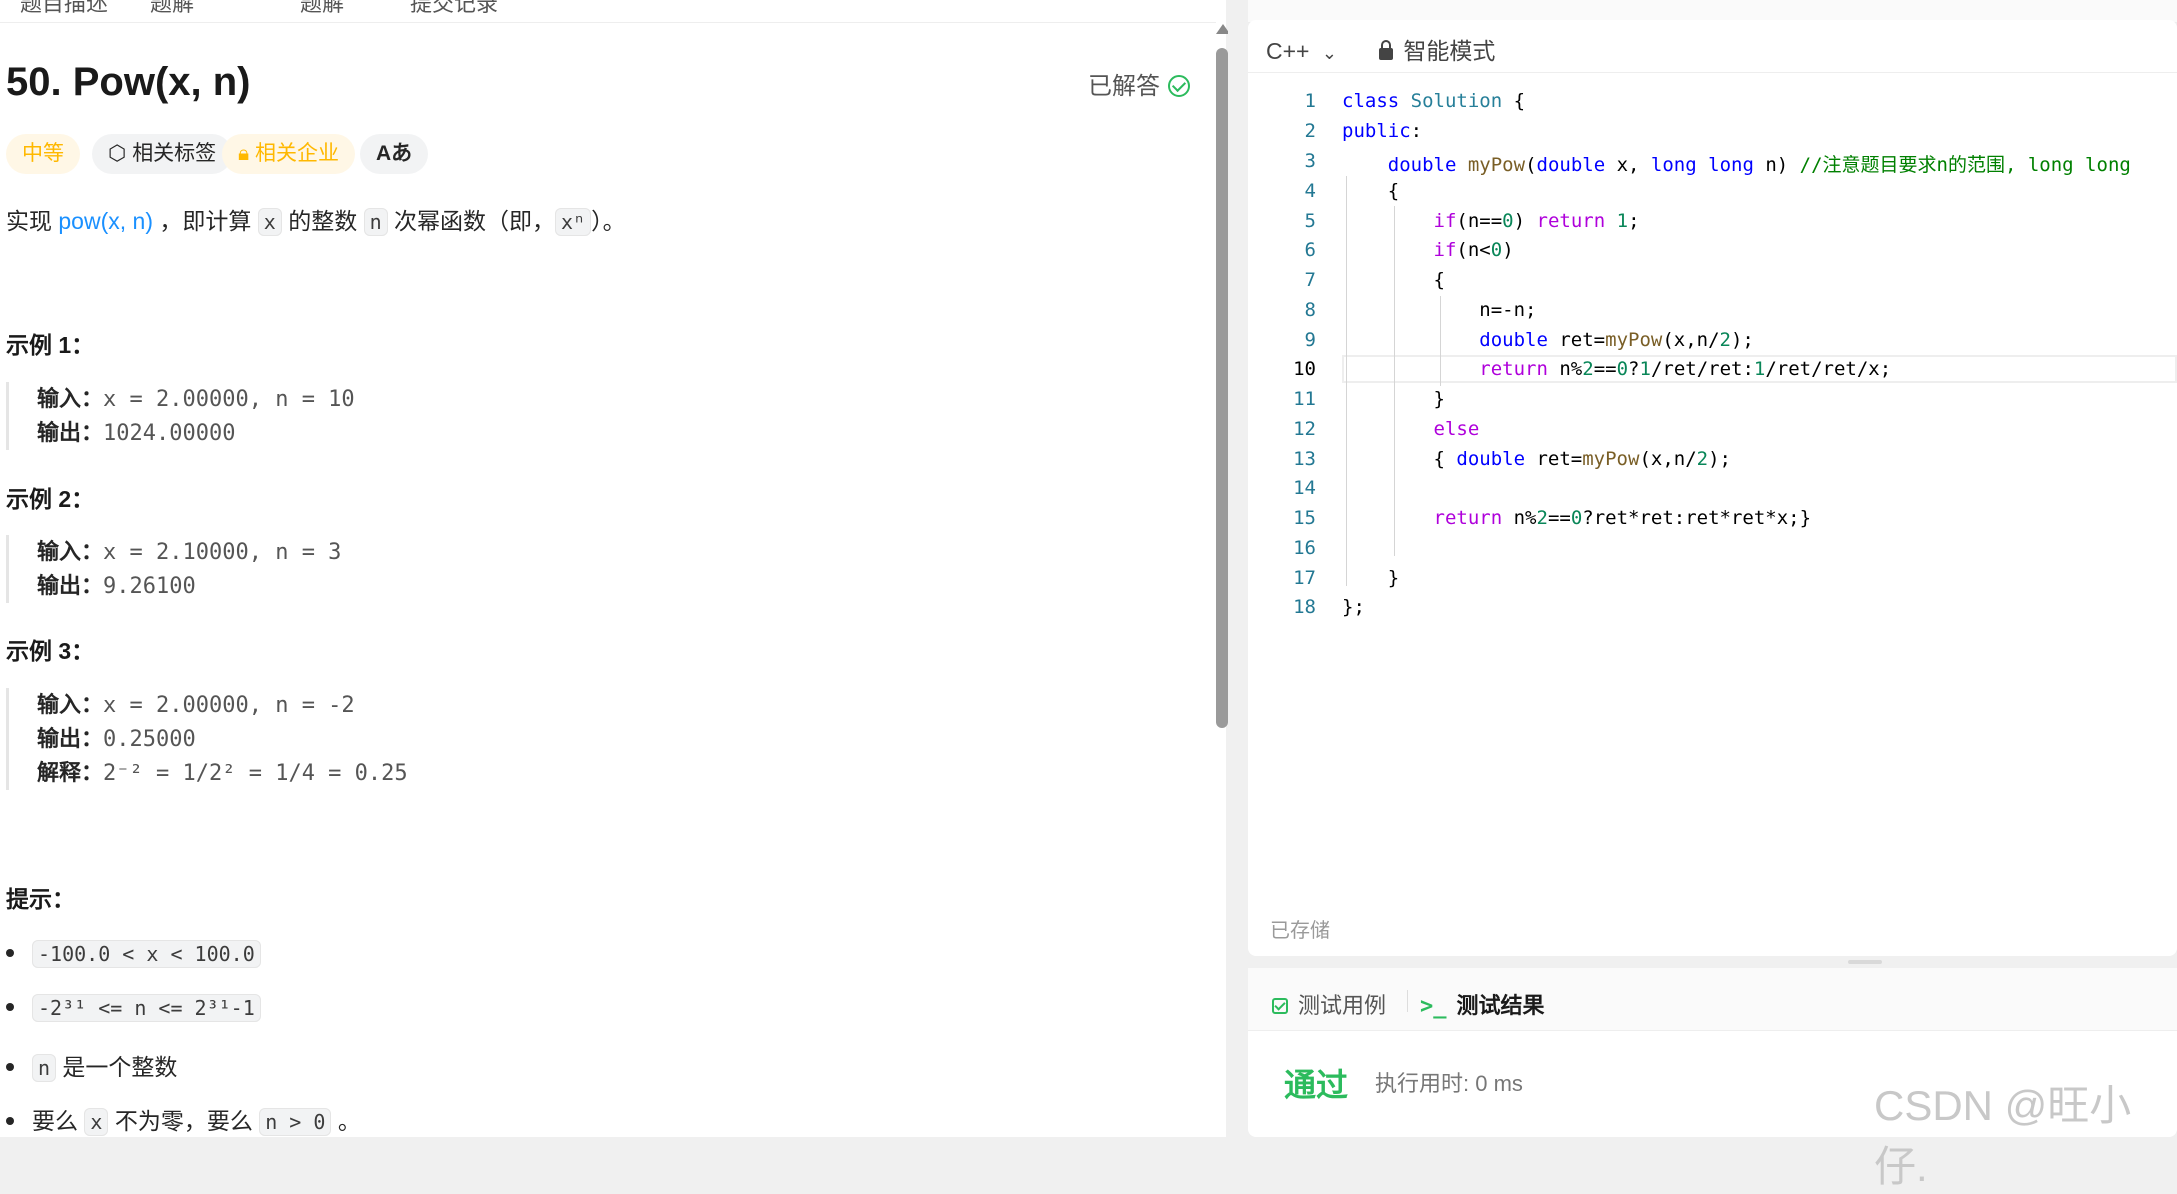 This screenshot has height=1194, width=2177. Describe the element at coordinates (146, 954) in the screenshot. I see `hint-code: -100.0 < x < 100.0` at that location.